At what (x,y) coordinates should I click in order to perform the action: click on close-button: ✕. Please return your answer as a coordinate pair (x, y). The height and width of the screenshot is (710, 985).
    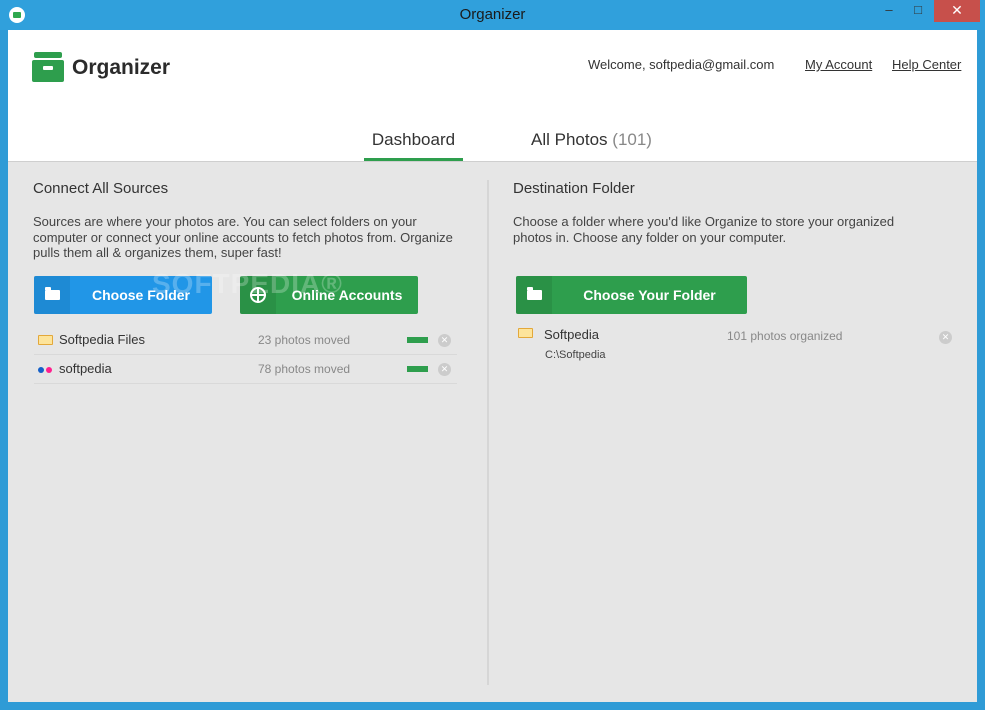
    Looking at the image, I should click on (957, 11).